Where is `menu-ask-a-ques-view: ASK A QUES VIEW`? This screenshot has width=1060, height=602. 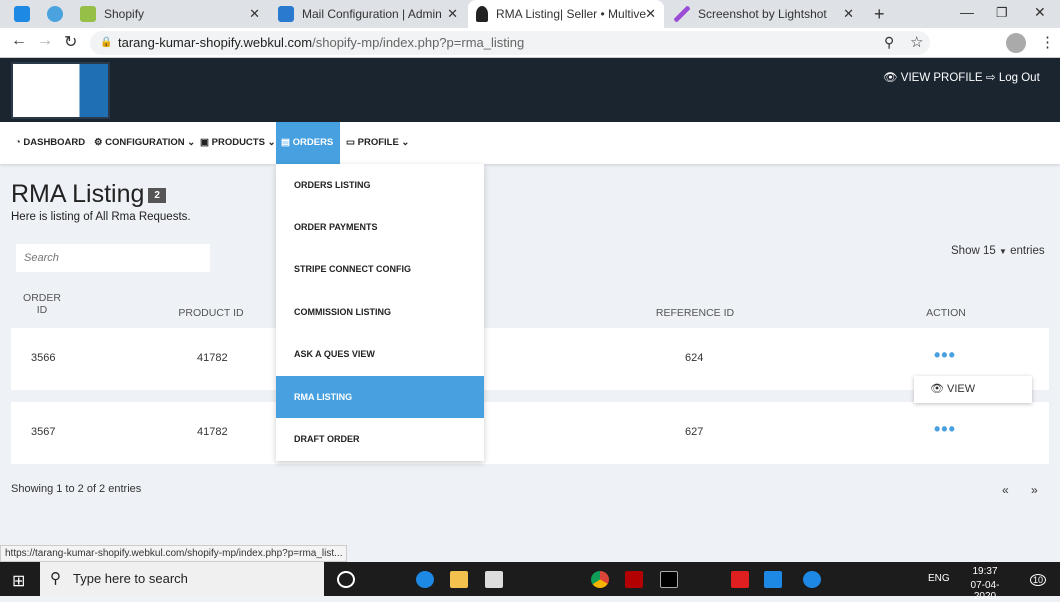
menu-ask-a-ques-view: ASK A QUES VIEW is located at coordinates (380, 354).